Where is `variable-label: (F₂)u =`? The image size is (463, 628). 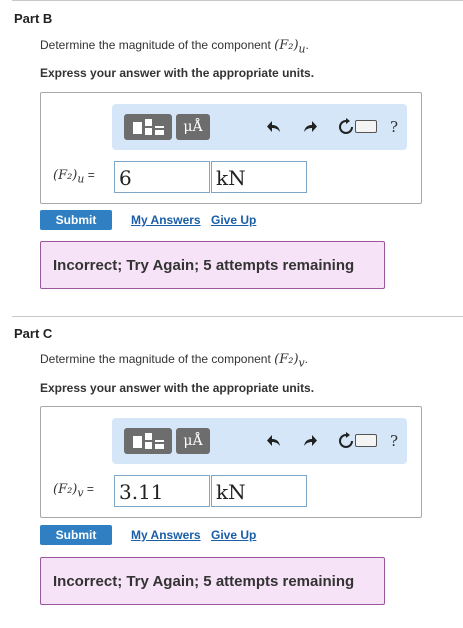
variable-label: (F₂)u = is located at coordinates (74, 177).